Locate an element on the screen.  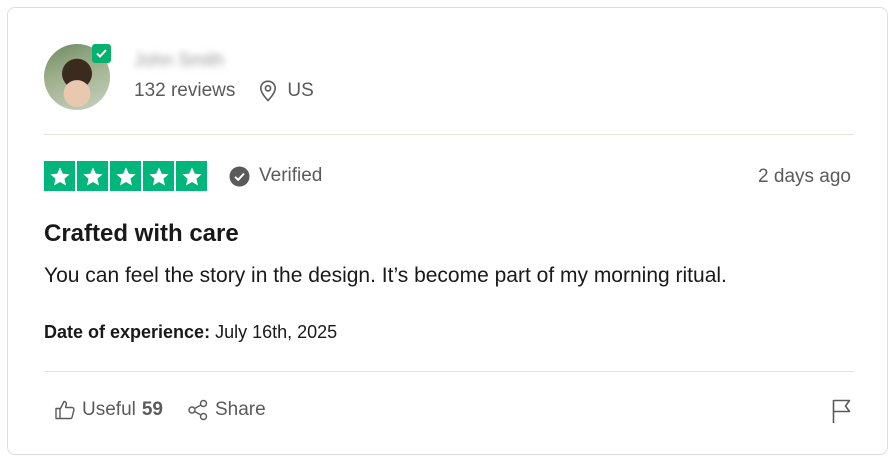
verified-text: Verified is located at coordinates (291, 175).